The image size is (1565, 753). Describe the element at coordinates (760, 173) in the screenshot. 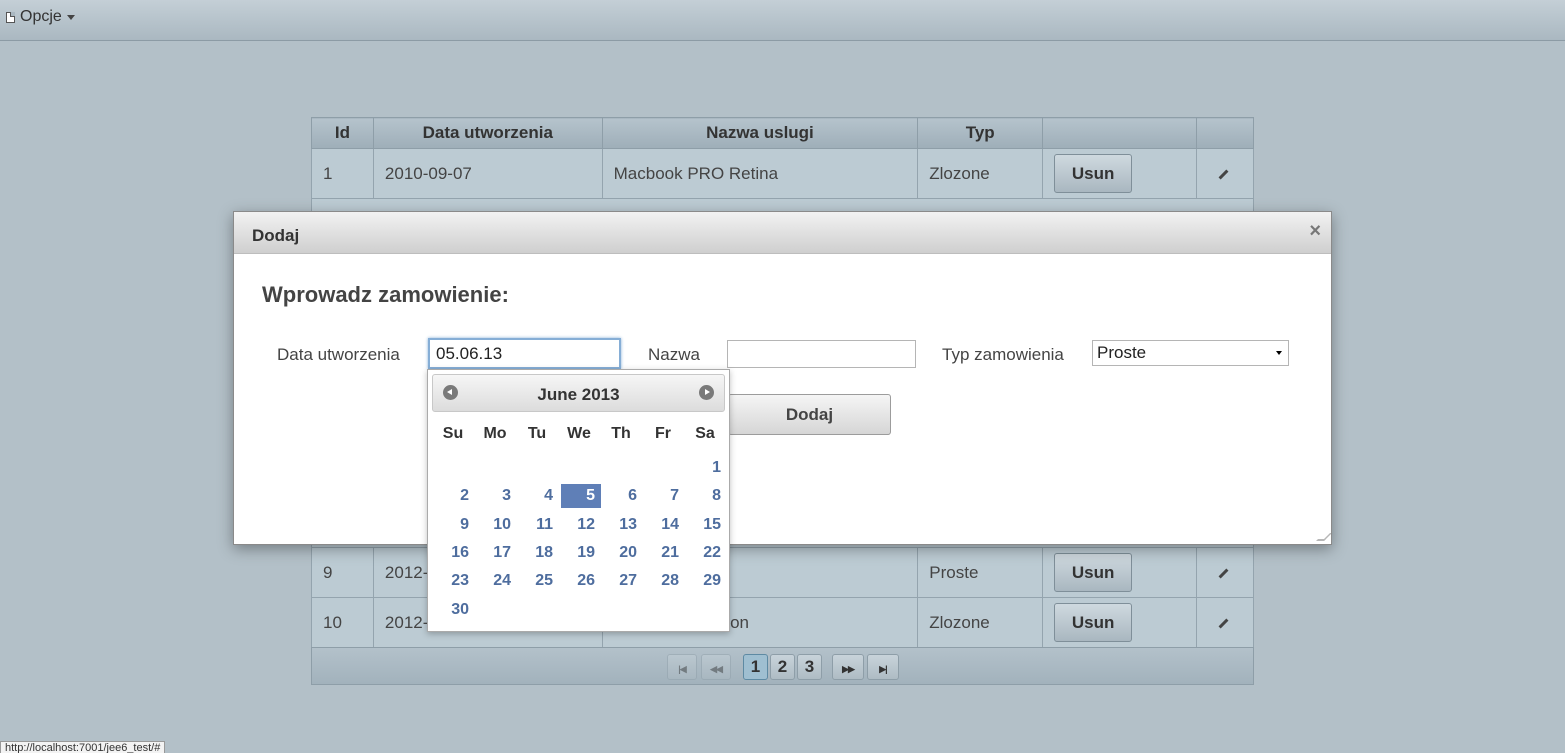

I see `cell-name: Macbook PRO Retina` at that location.